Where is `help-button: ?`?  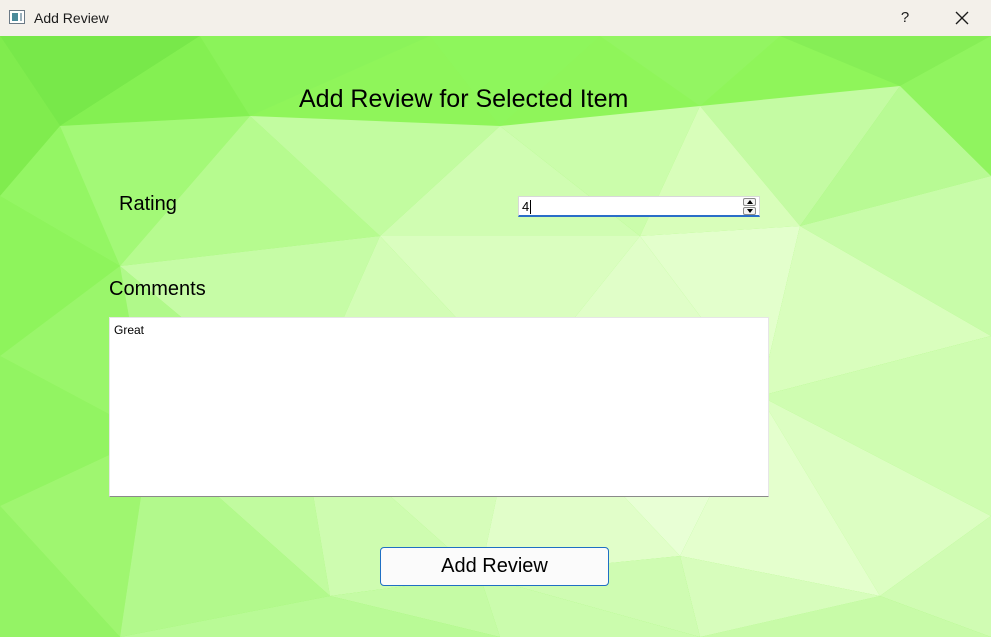 help-button: ? is located at coordinates (905, 18).